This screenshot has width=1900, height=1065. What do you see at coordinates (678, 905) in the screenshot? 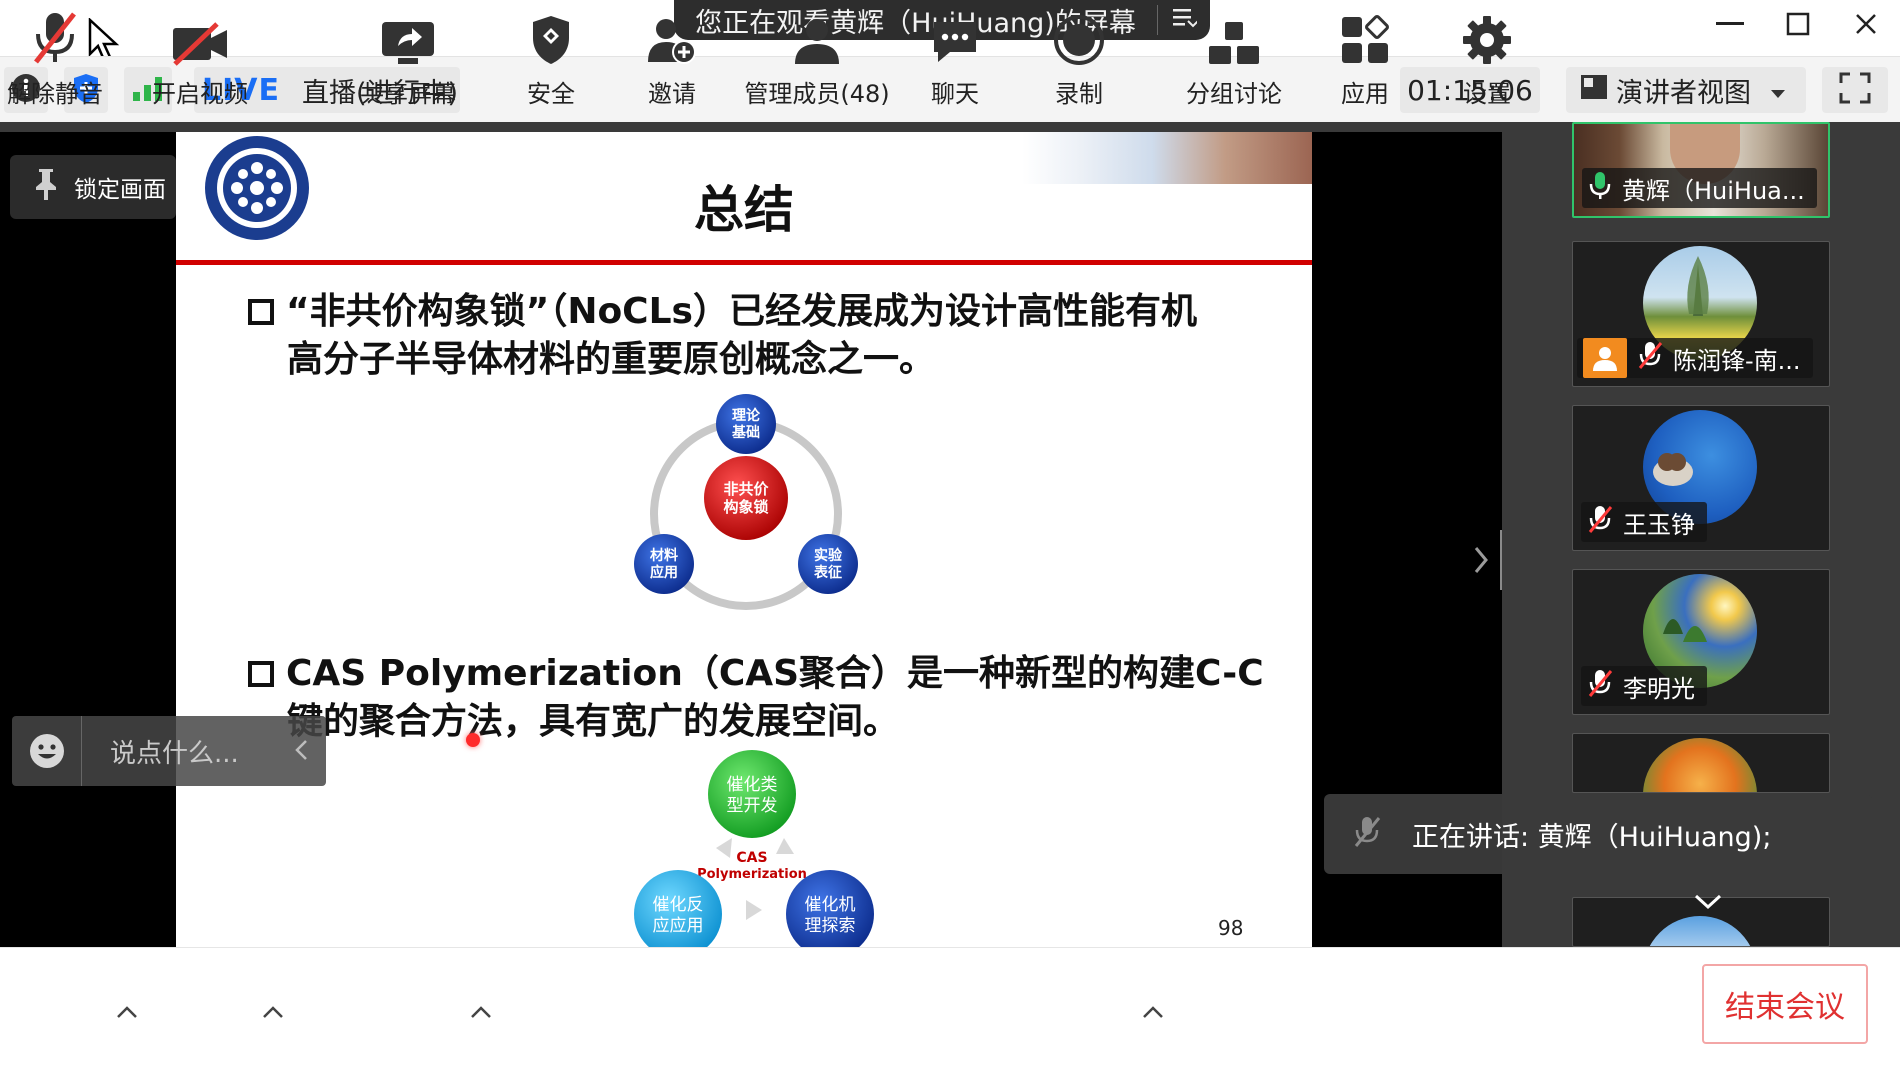
I see `diagram2-left-l1: 催化反` at bounding box center [678, 905].